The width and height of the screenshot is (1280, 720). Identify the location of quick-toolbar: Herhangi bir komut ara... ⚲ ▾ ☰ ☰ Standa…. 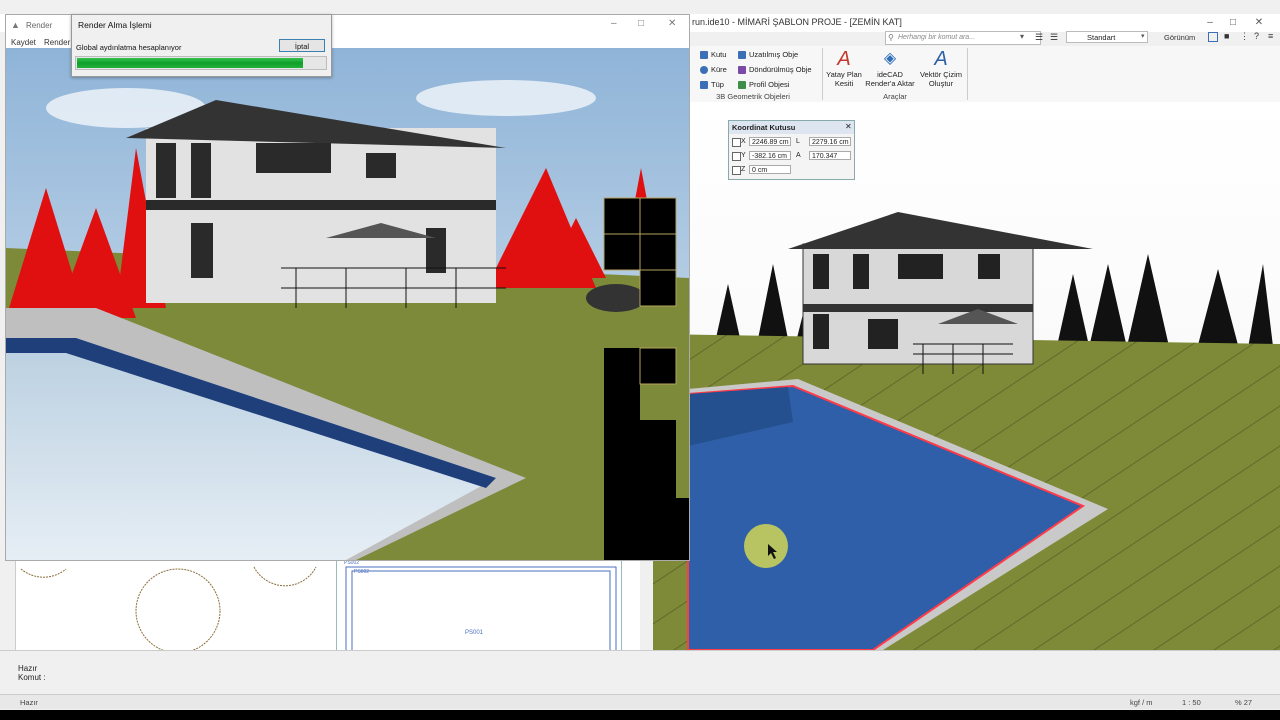
(984, 38).